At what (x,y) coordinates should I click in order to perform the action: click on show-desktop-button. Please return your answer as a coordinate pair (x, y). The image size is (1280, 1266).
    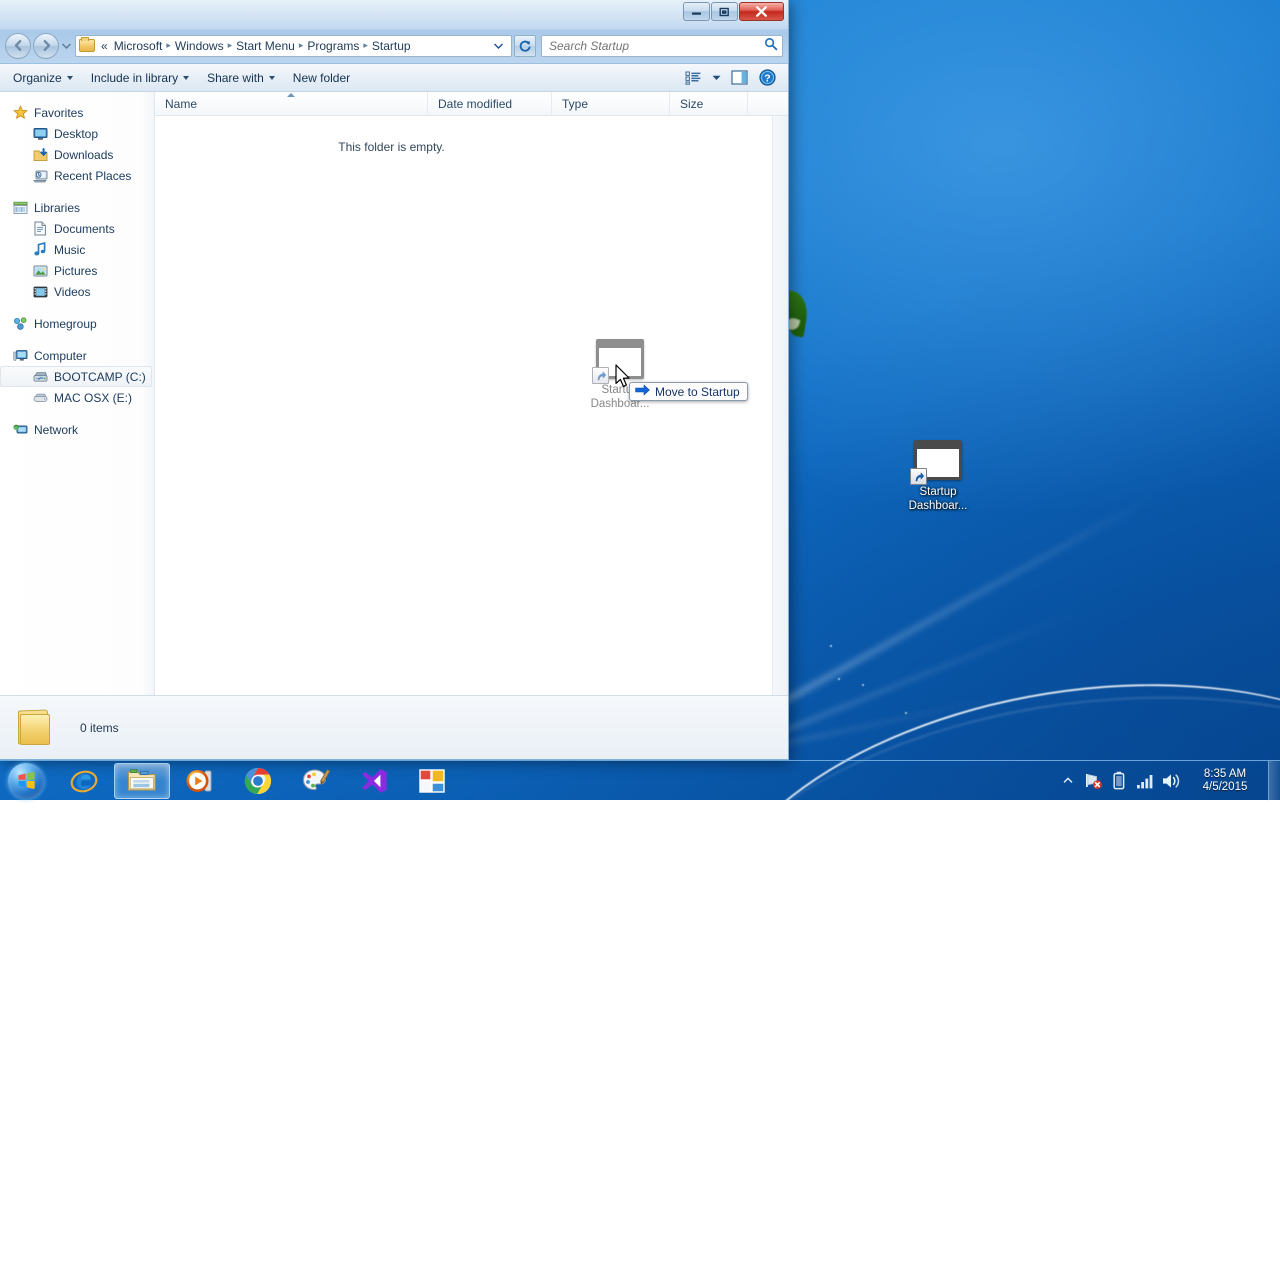
    Looking at the image, I should click on (1274, 781).